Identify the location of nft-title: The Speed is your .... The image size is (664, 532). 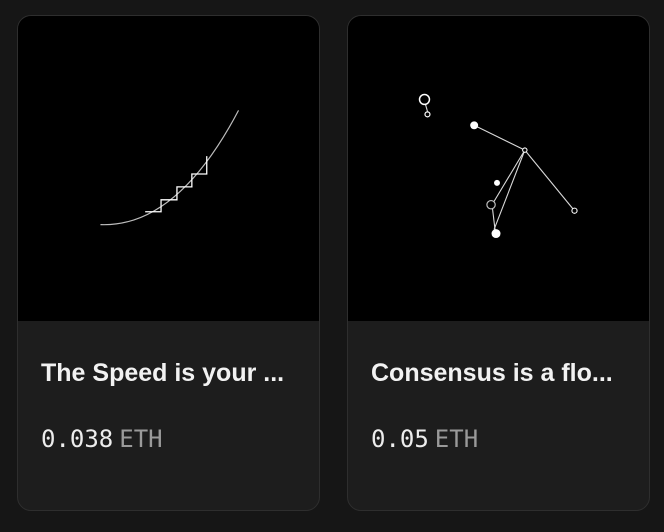
(171, 373).